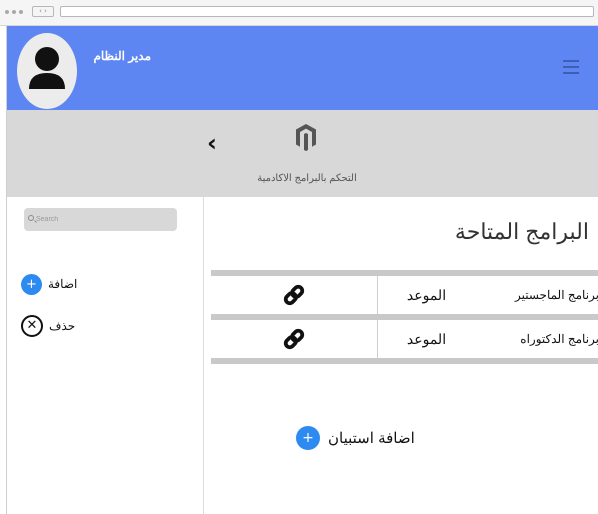 This screenshot has width=598, height=514. I want to click on browser-toolbar: ‹ ›, so click(299, 13).